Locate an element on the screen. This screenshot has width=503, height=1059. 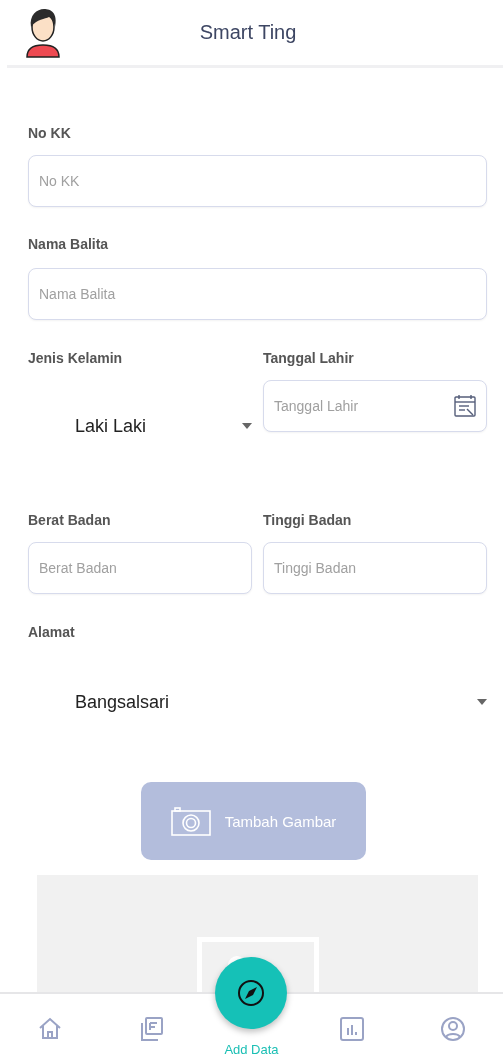
field-label: Nama Balita is located at coordinates (69, 244).